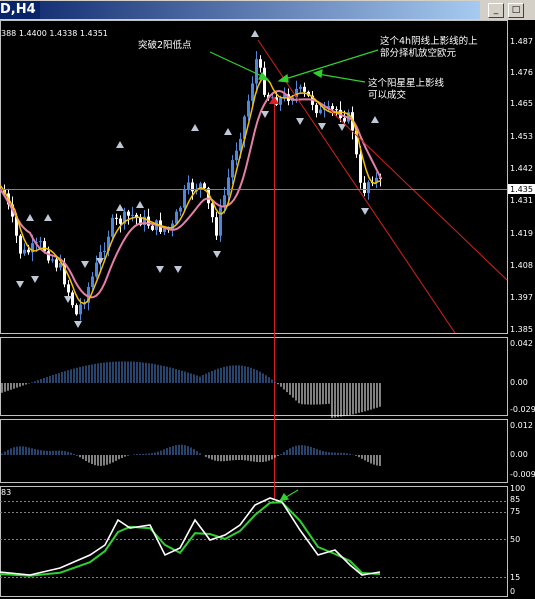 The width and height of the screenshot is (535, 599). What do you see at coordinates (191, 455) in the screenshot?
I see `osc2-histogram` at bounding box center [191, 455].